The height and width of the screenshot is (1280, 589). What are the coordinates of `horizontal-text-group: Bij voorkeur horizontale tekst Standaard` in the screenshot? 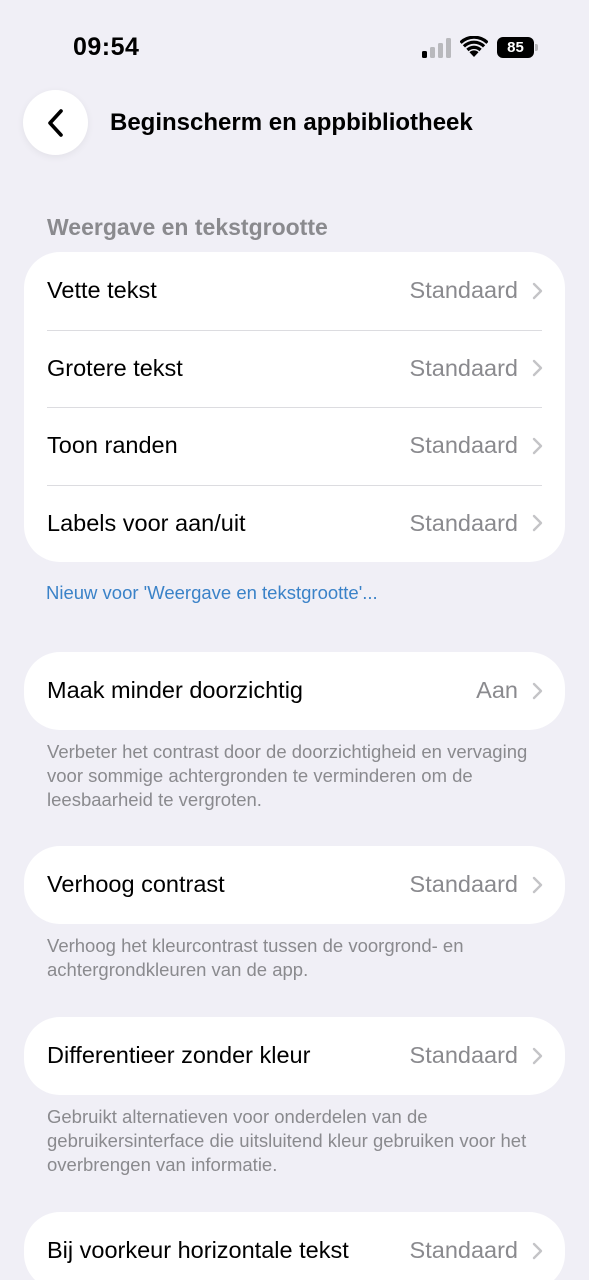 It's located at (294, 1246).